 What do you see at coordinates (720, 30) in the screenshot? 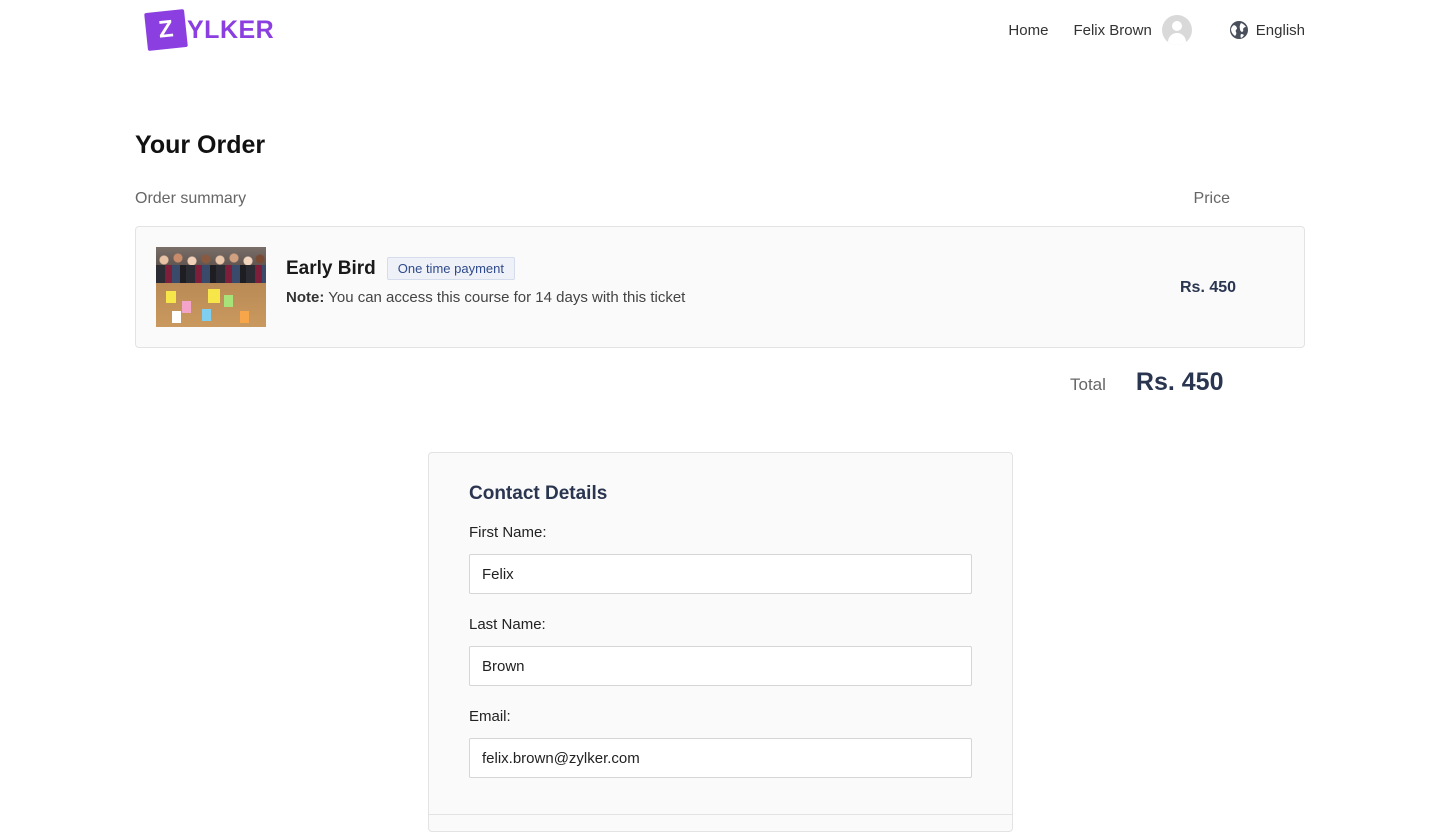
I see `header: Z YLKER Home Felix Brown English` at bounding box center [720, 30].